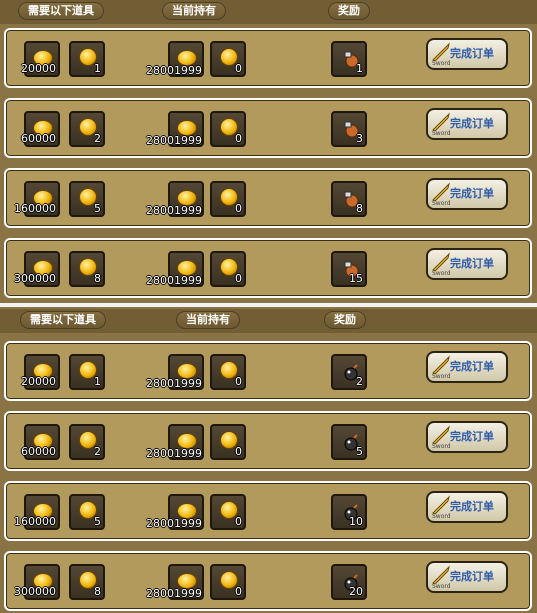  I want to click on reward-slot: 10, so click(349, 512).